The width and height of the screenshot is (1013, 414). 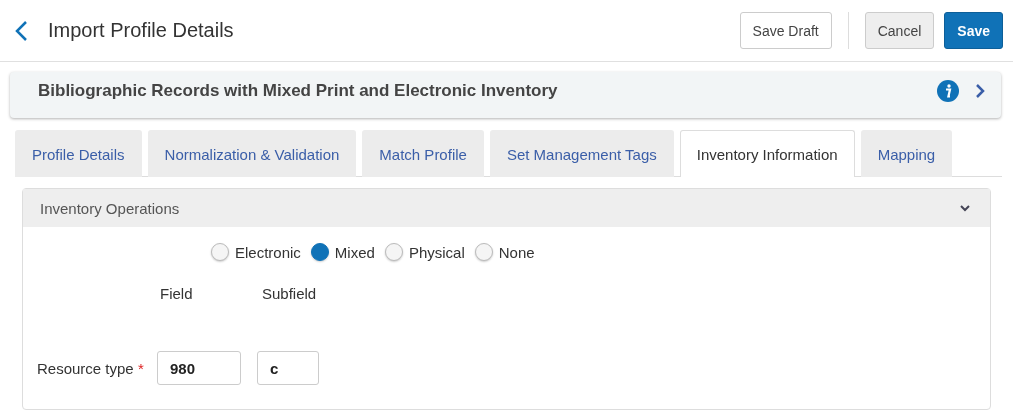 What do you see at coordinates (78, 153) in the screenshot?
I see `tab: Profile Details` at bounding box center [78, 153].